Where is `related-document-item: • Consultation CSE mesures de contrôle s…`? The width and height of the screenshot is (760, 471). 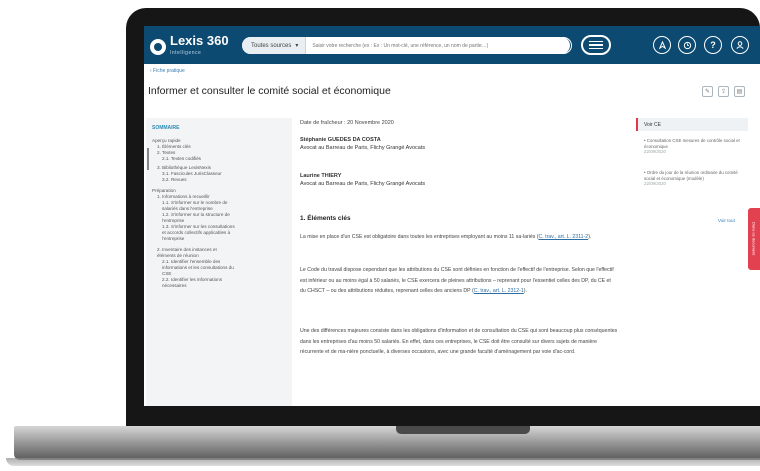
related-document-item: • Consultation CSE mesures de contrôle s… is located at coordinates (692, 146).